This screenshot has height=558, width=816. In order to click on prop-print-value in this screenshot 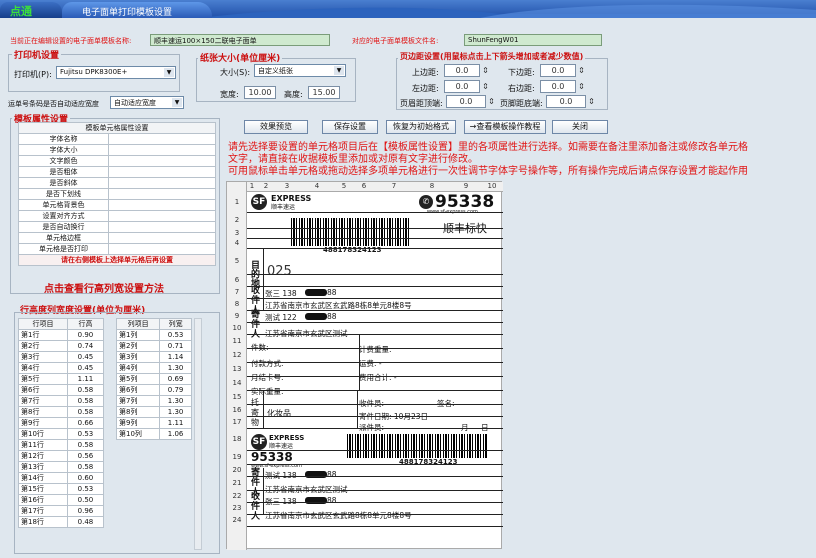, I will do `click(162, 249)`.